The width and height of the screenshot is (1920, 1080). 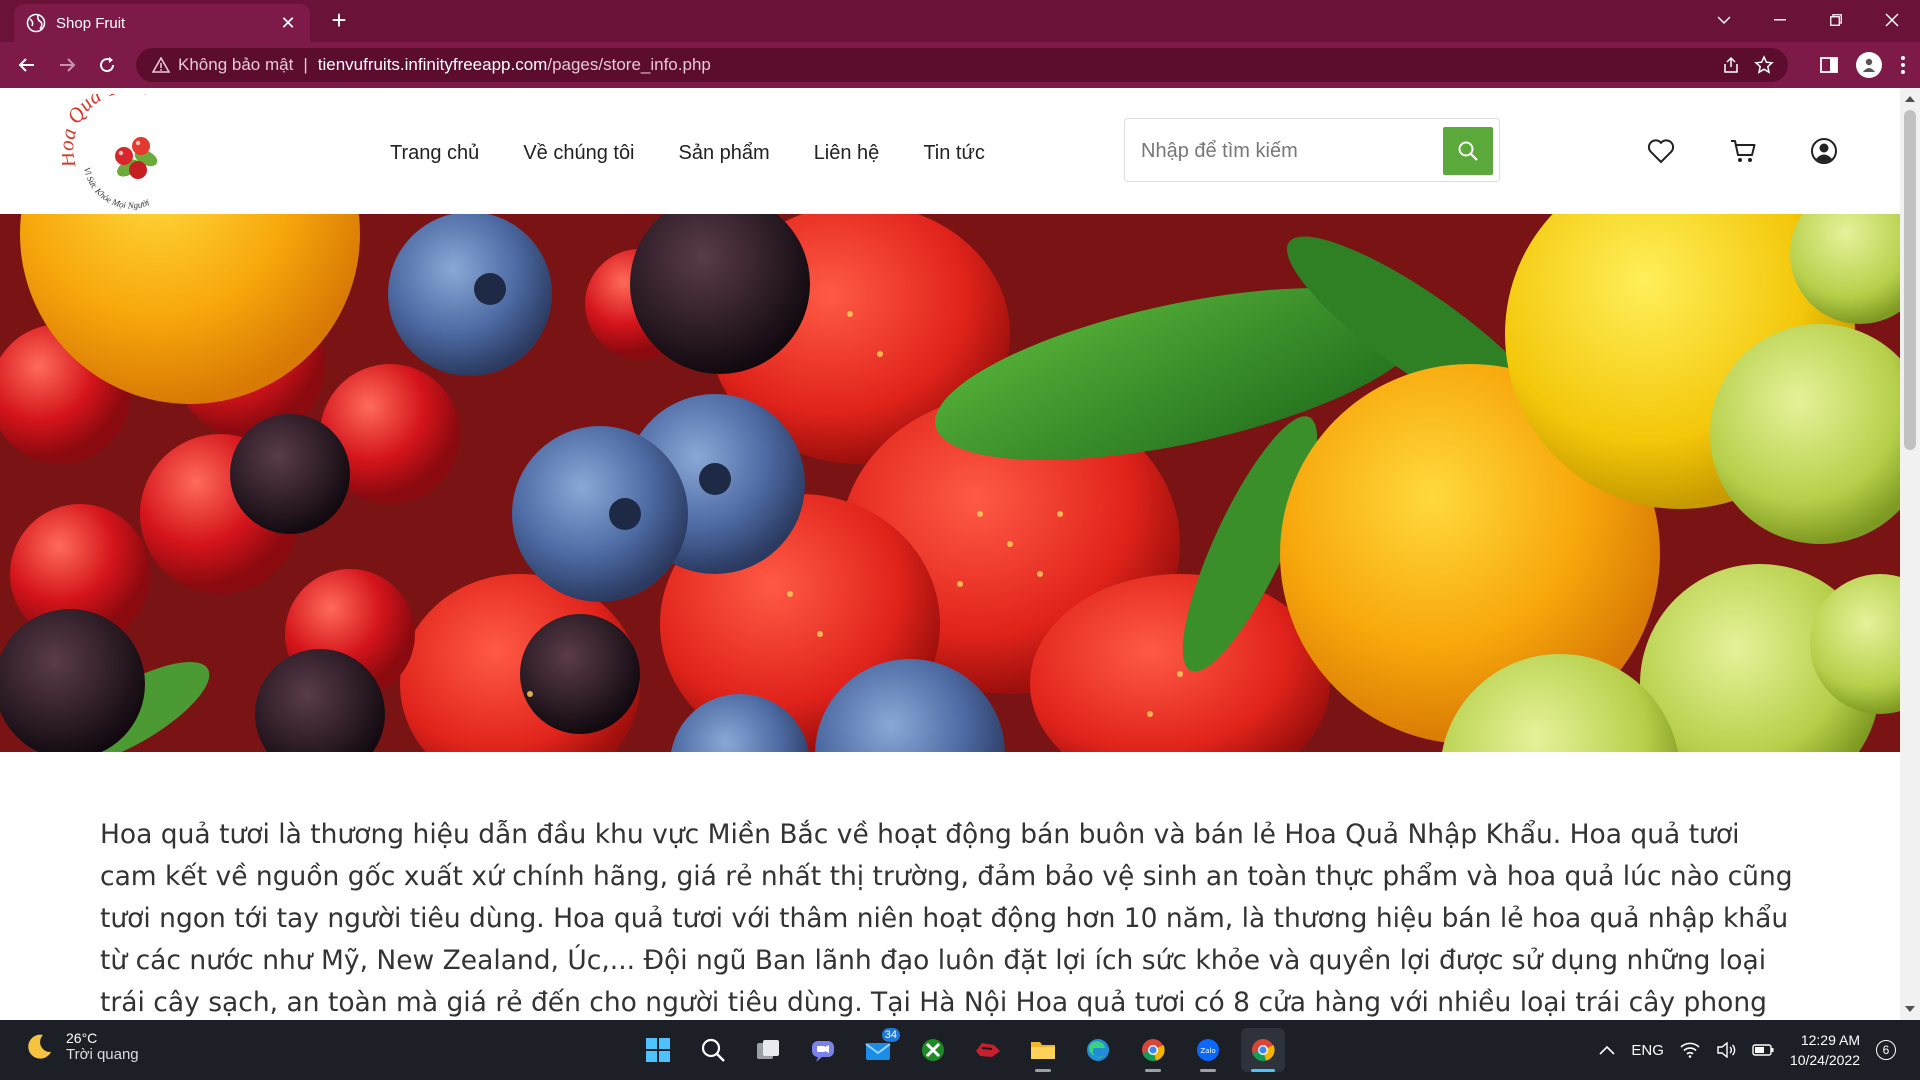 I want to click on scrollbar-thumb, so click(x=1910, y=280).